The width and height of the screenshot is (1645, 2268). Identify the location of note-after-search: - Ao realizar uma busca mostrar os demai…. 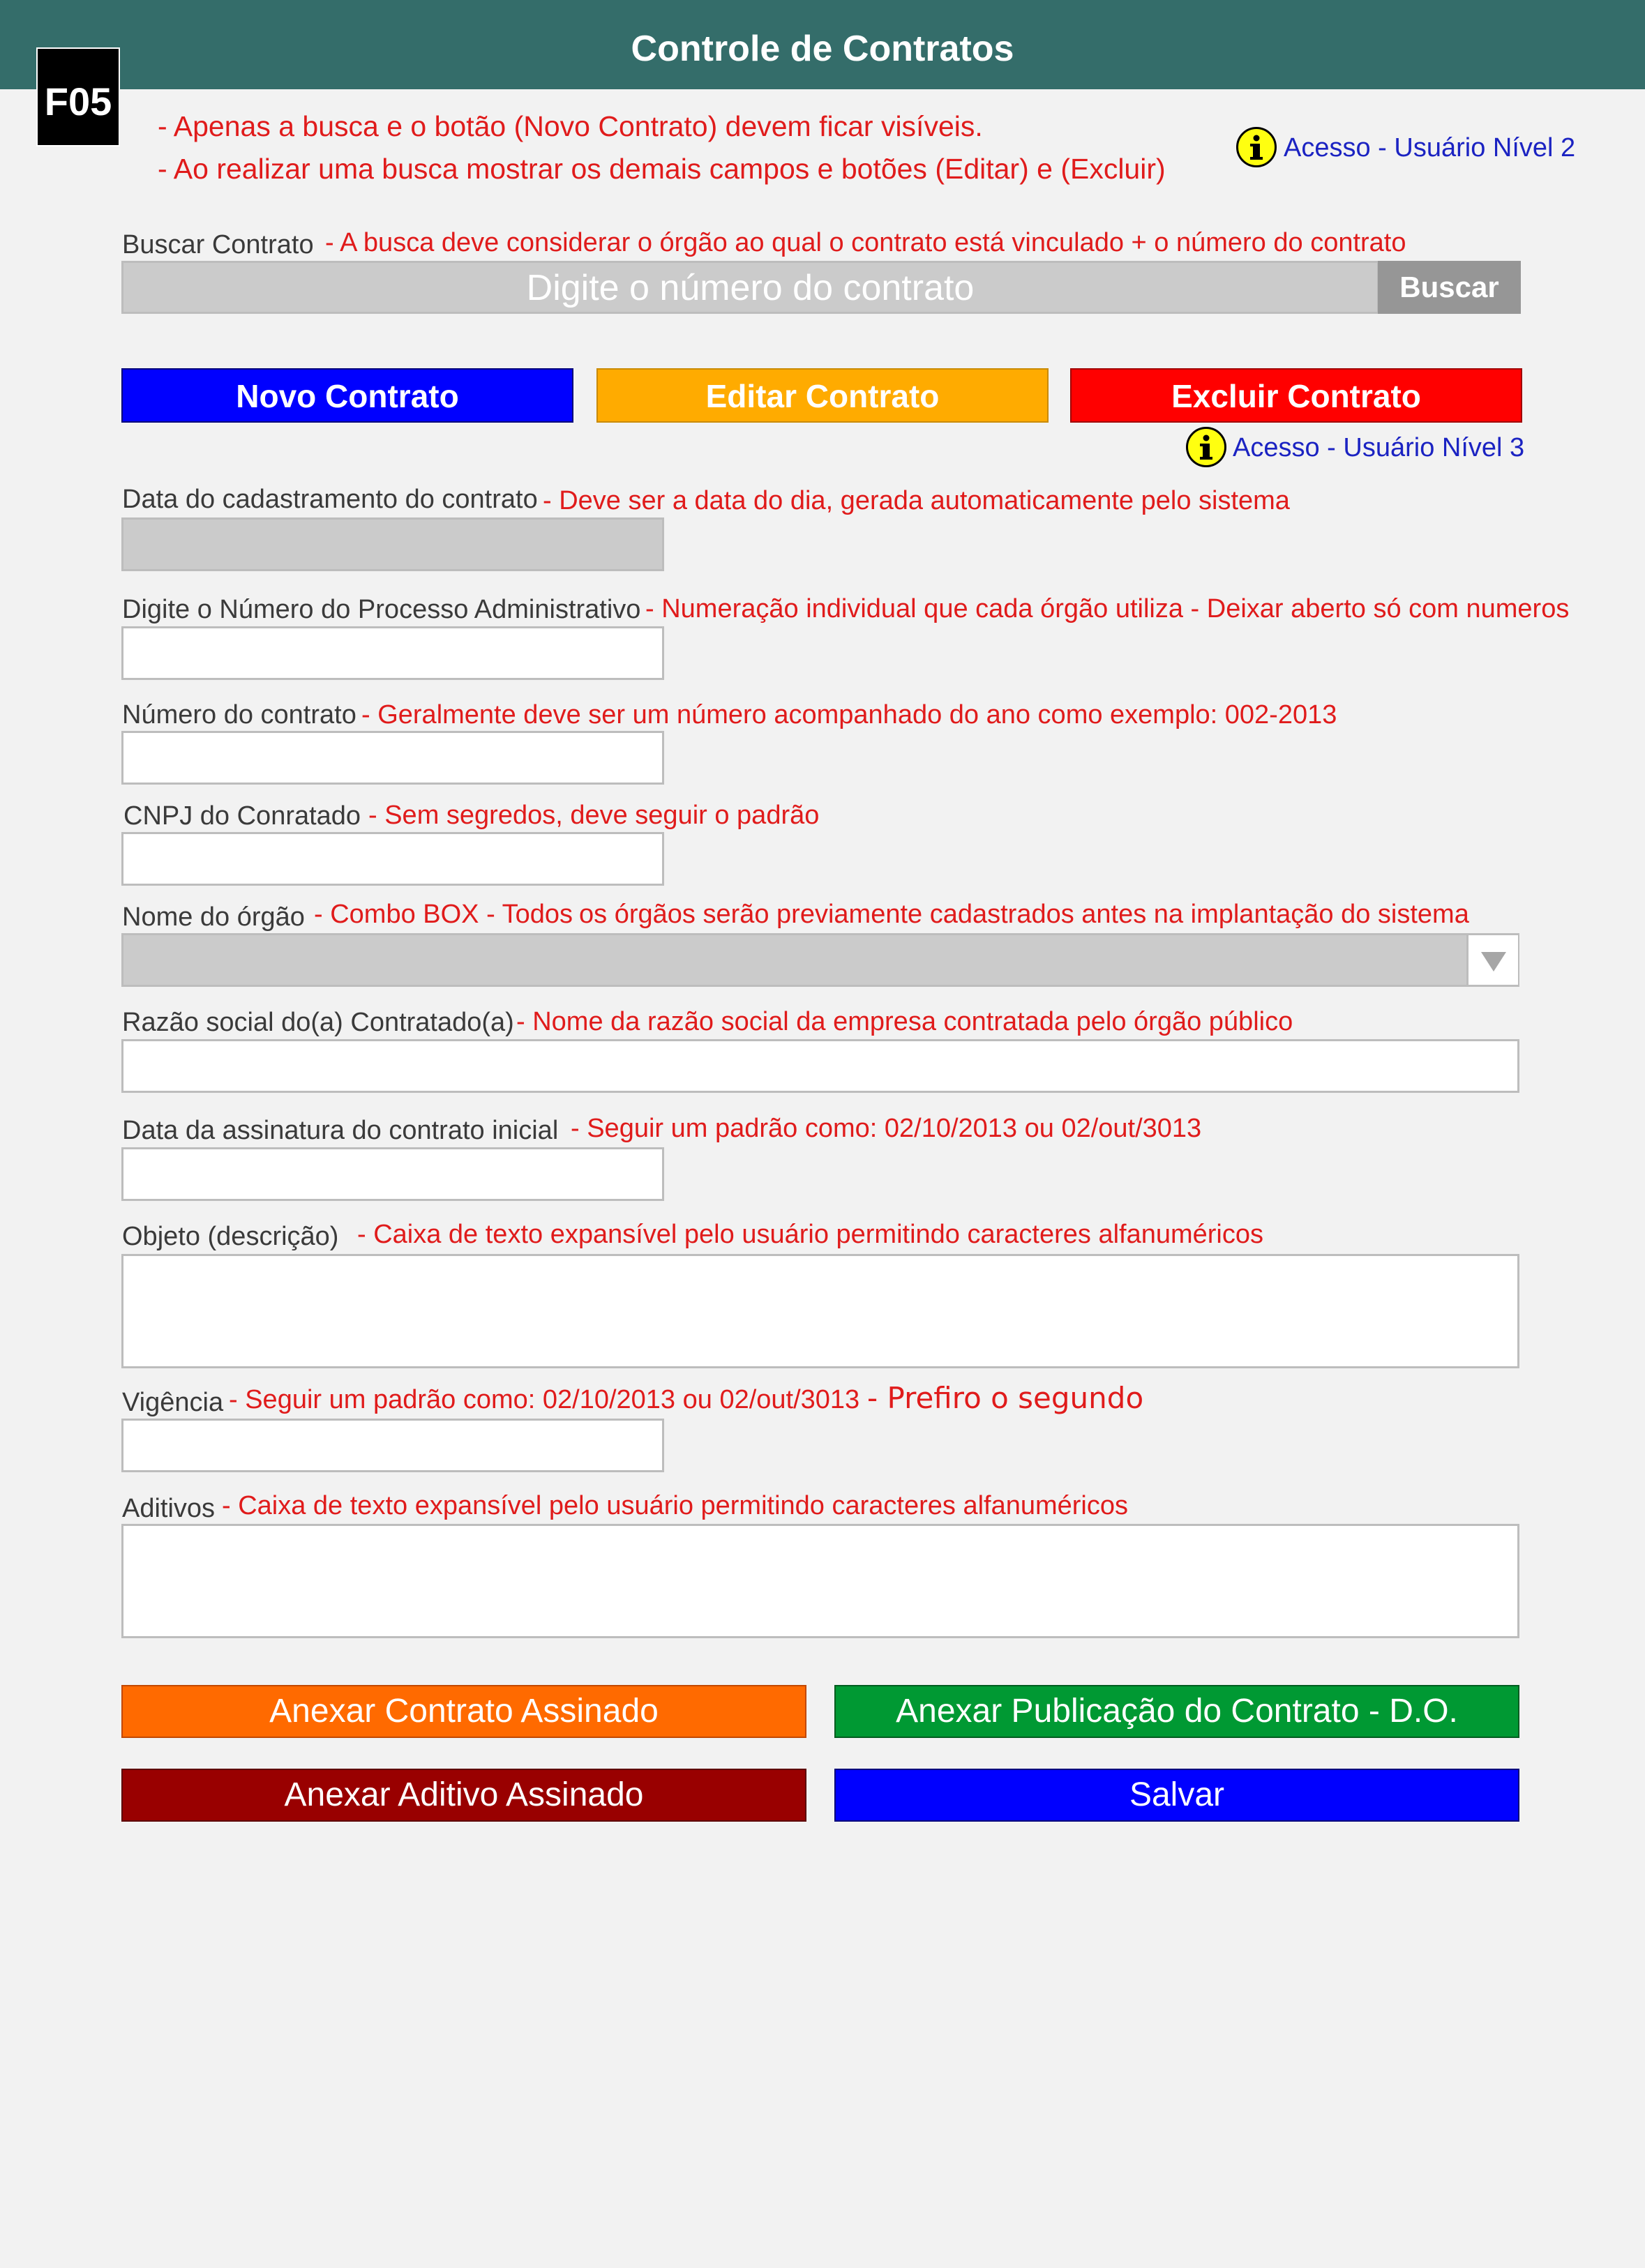
(662, 169).